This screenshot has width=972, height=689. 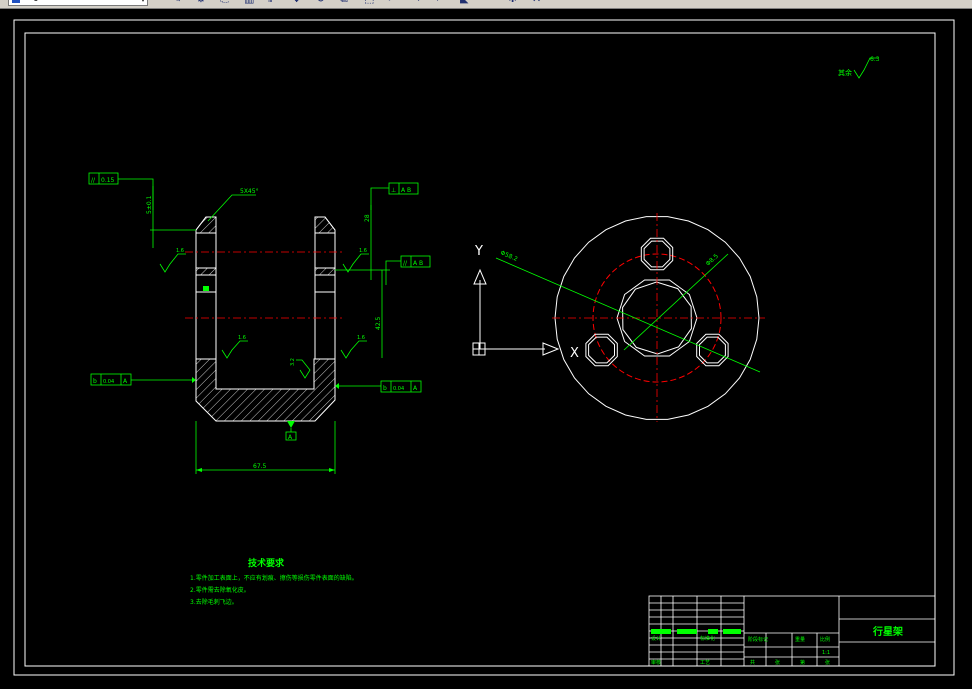 I want to click on tb-label-stage: 阶段标记, so click(x=758, y=639).